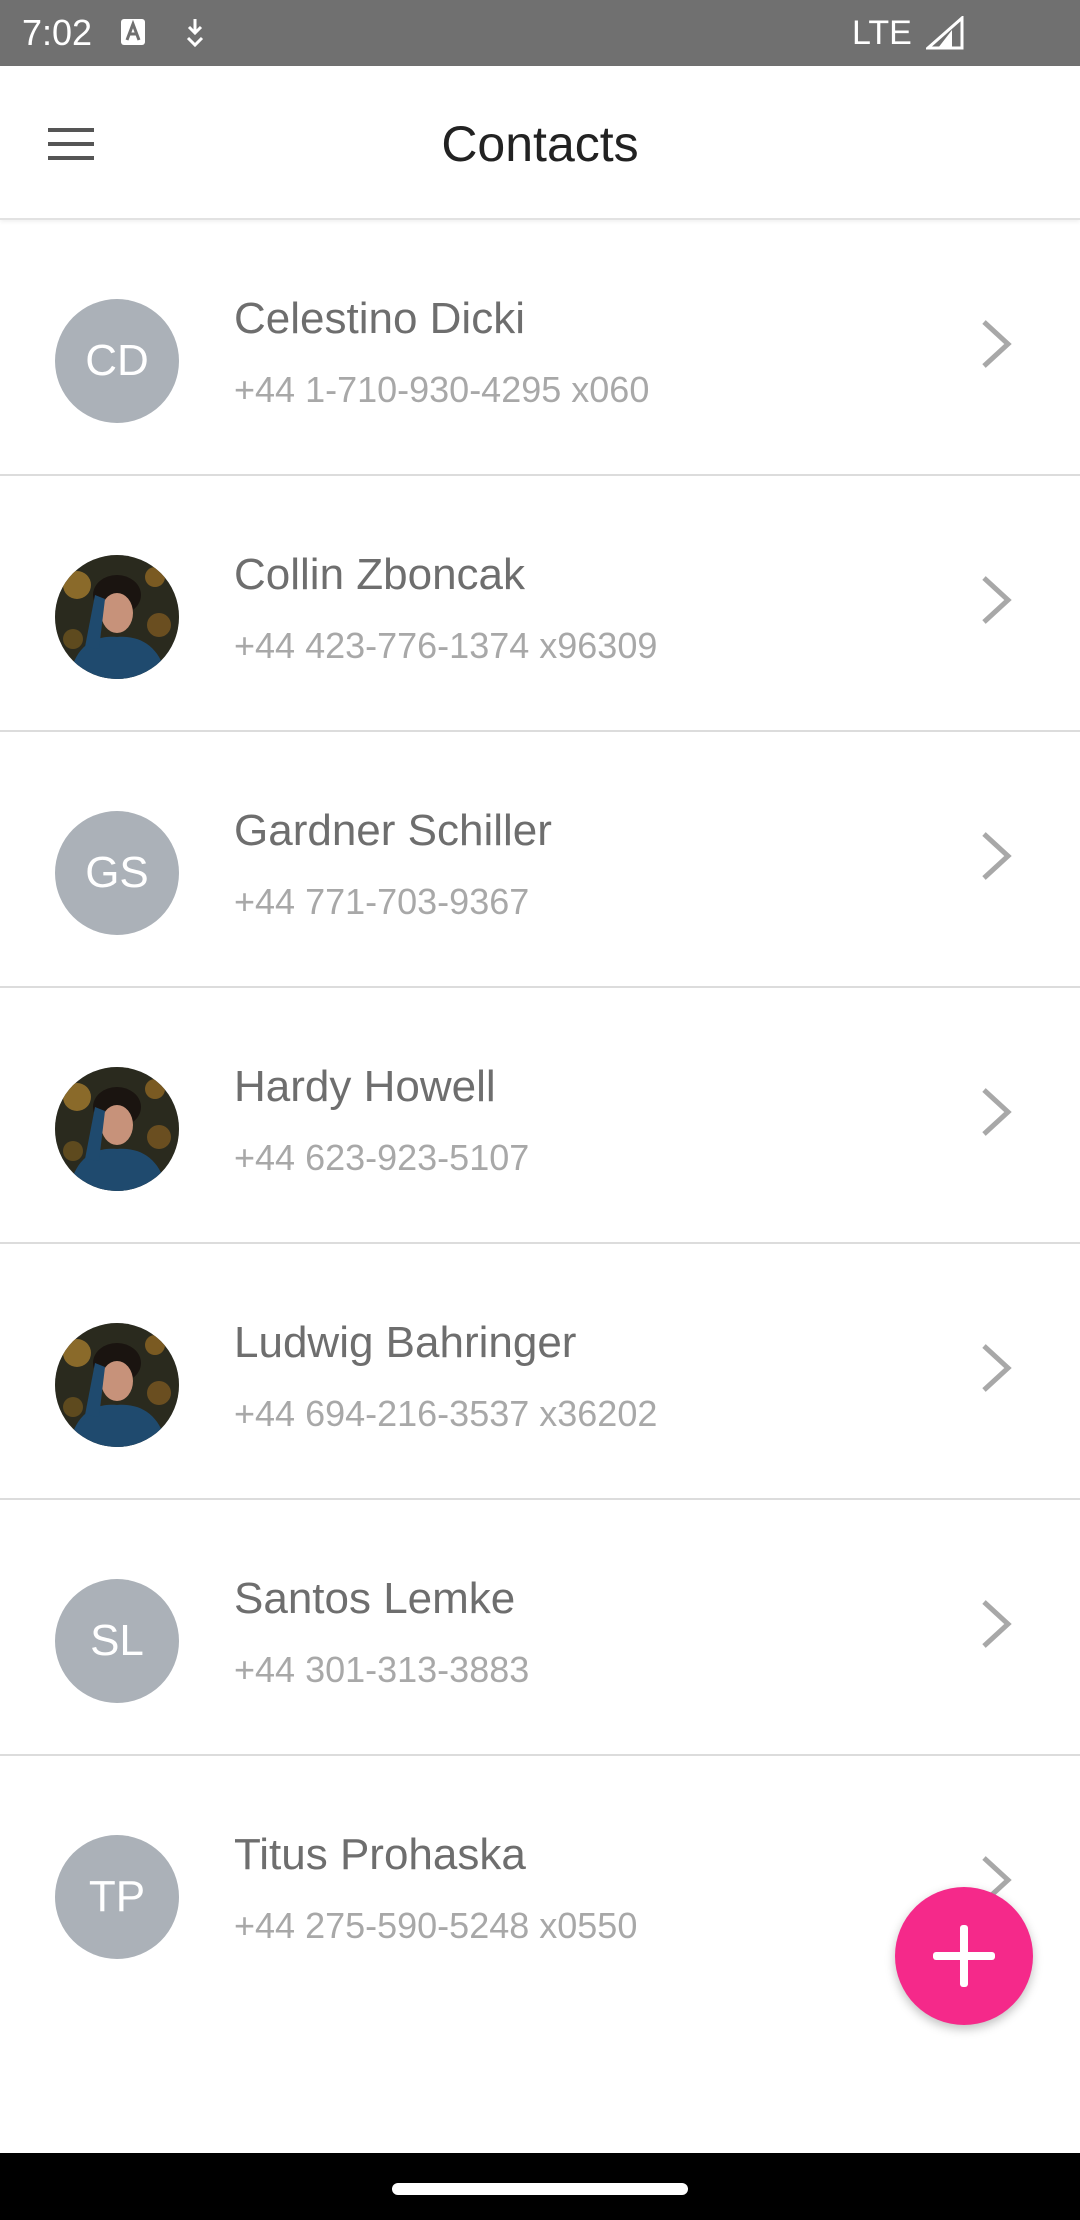 This screenshot has height=2220, width=1080. I want to click on contact-row: Hardy Howell +44 623-923-5107, so click(540, 1116).